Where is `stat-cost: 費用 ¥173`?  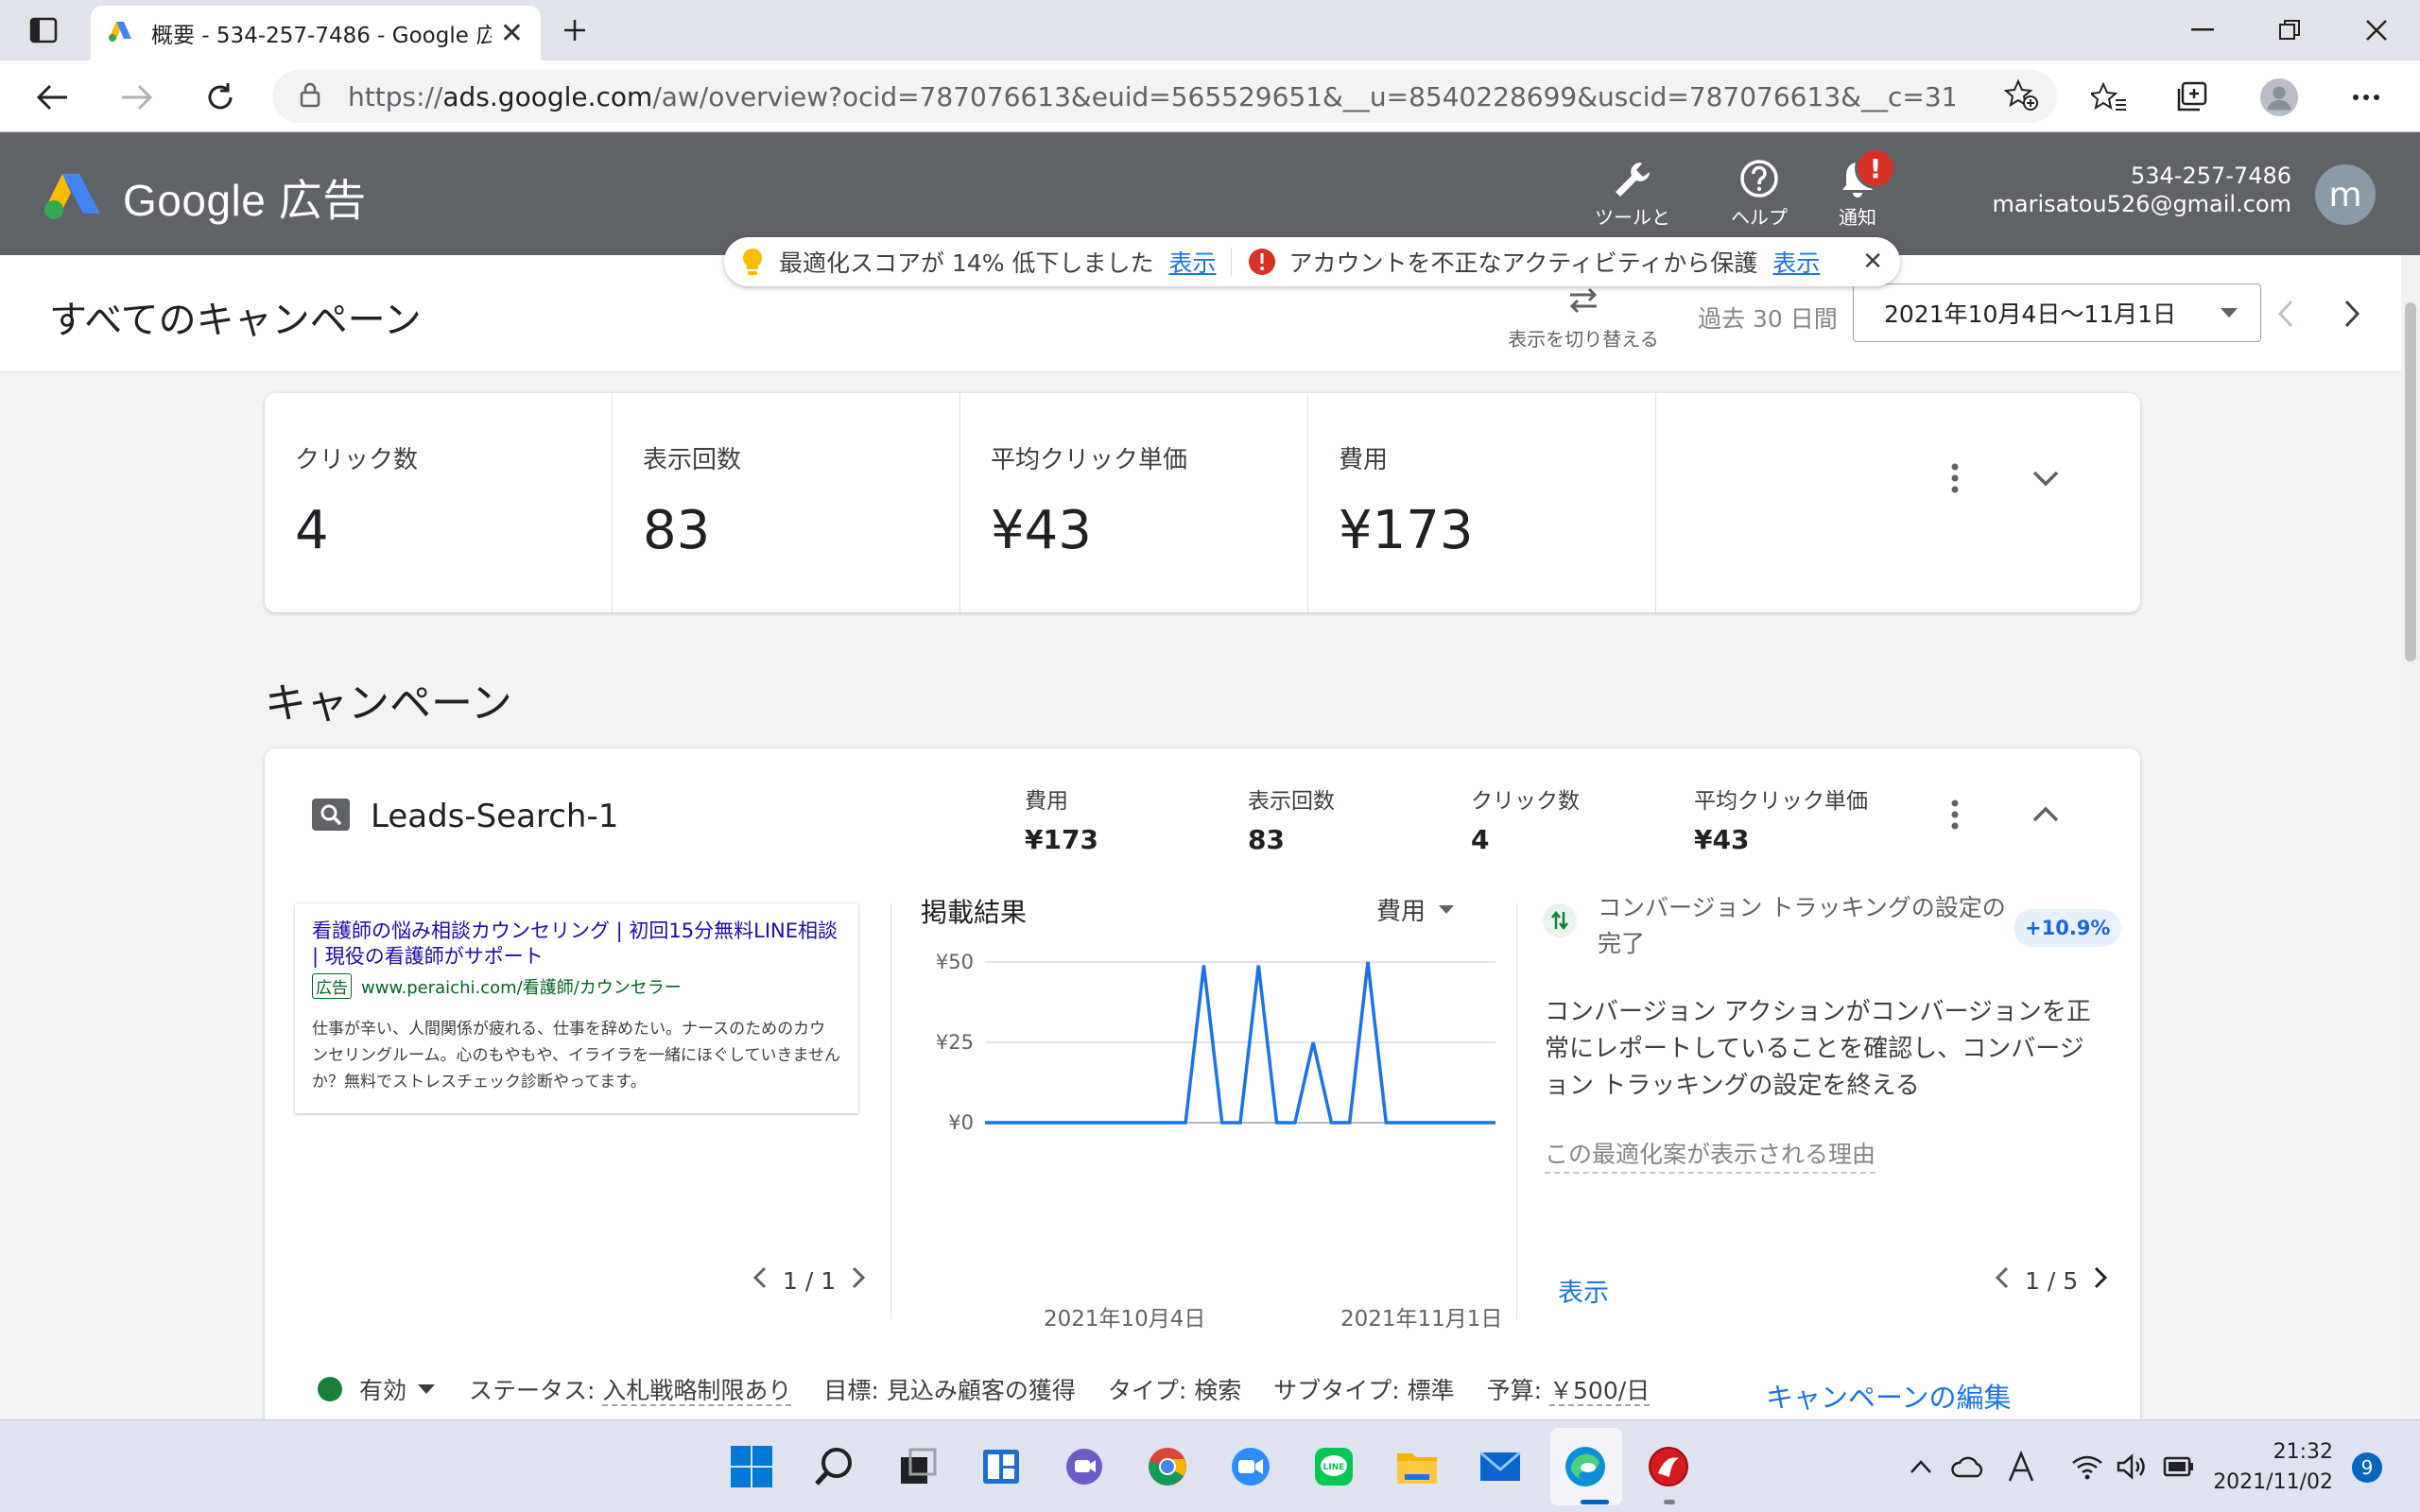 stat-cost: 費用 ¥173 is located at coordinates (1482, 502).